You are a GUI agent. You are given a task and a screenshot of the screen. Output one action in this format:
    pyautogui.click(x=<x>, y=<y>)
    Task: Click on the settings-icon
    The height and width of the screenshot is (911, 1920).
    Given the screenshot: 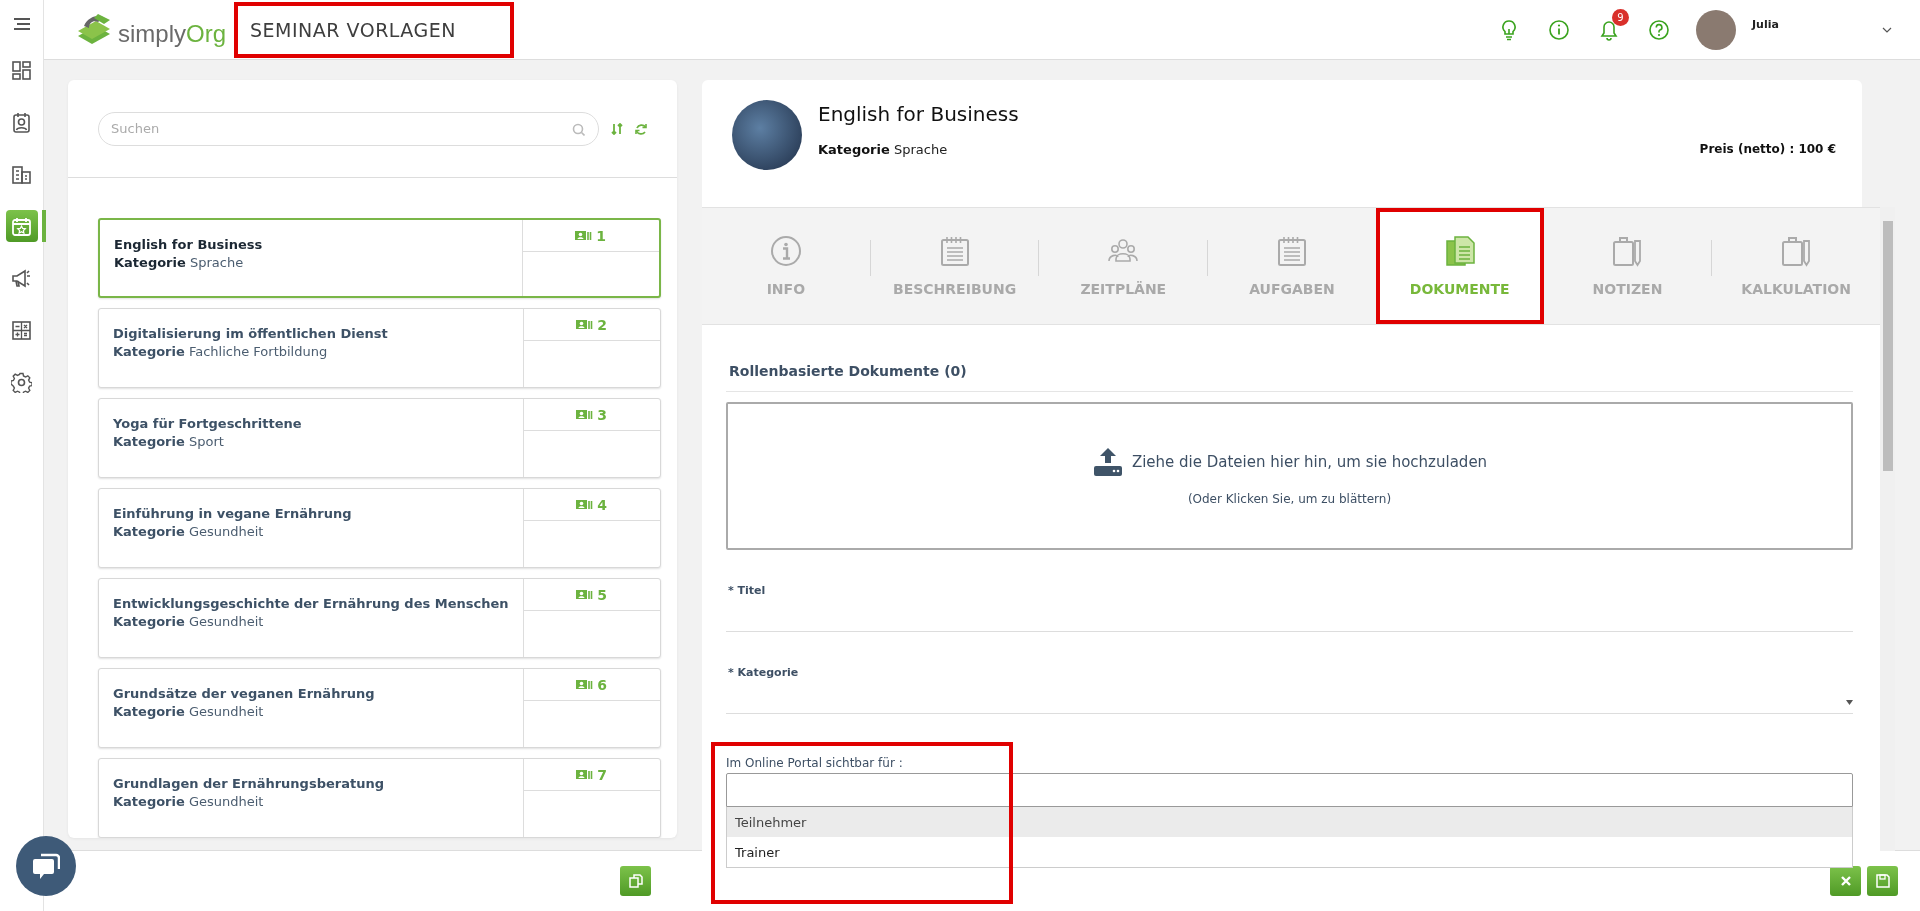 What is the action you would take?
    pyautogui.click(x=21, y=382)
    